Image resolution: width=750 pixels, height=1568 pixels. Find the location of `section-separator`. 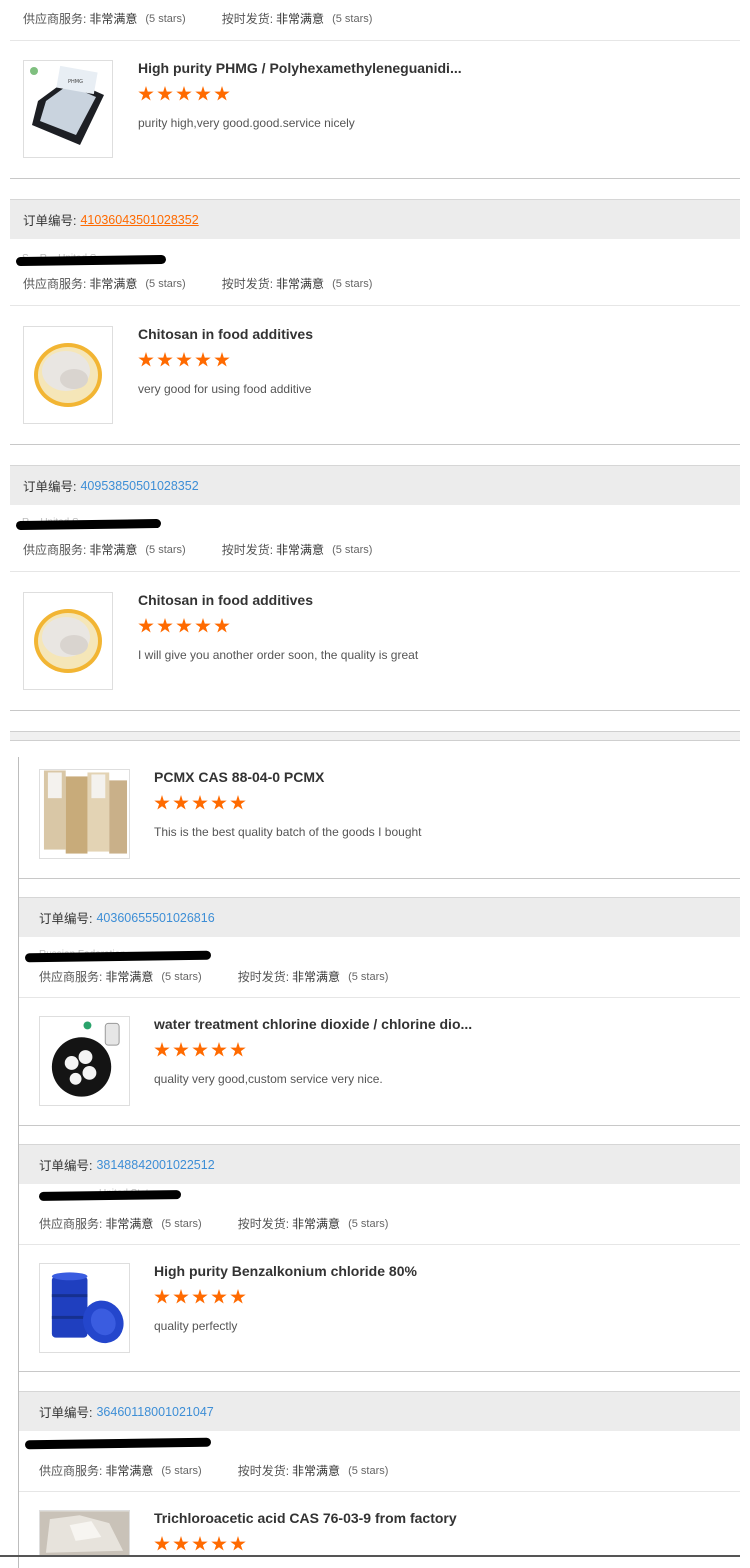

section-separator is located at coordinates (375, 736).